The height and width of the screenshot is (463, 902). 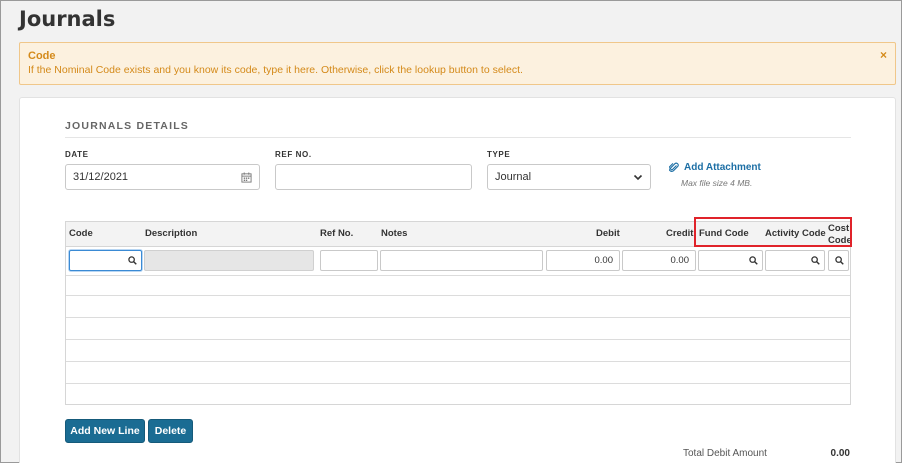 I want to click on col-header-debit: Debit, so click(x=608, y=233).